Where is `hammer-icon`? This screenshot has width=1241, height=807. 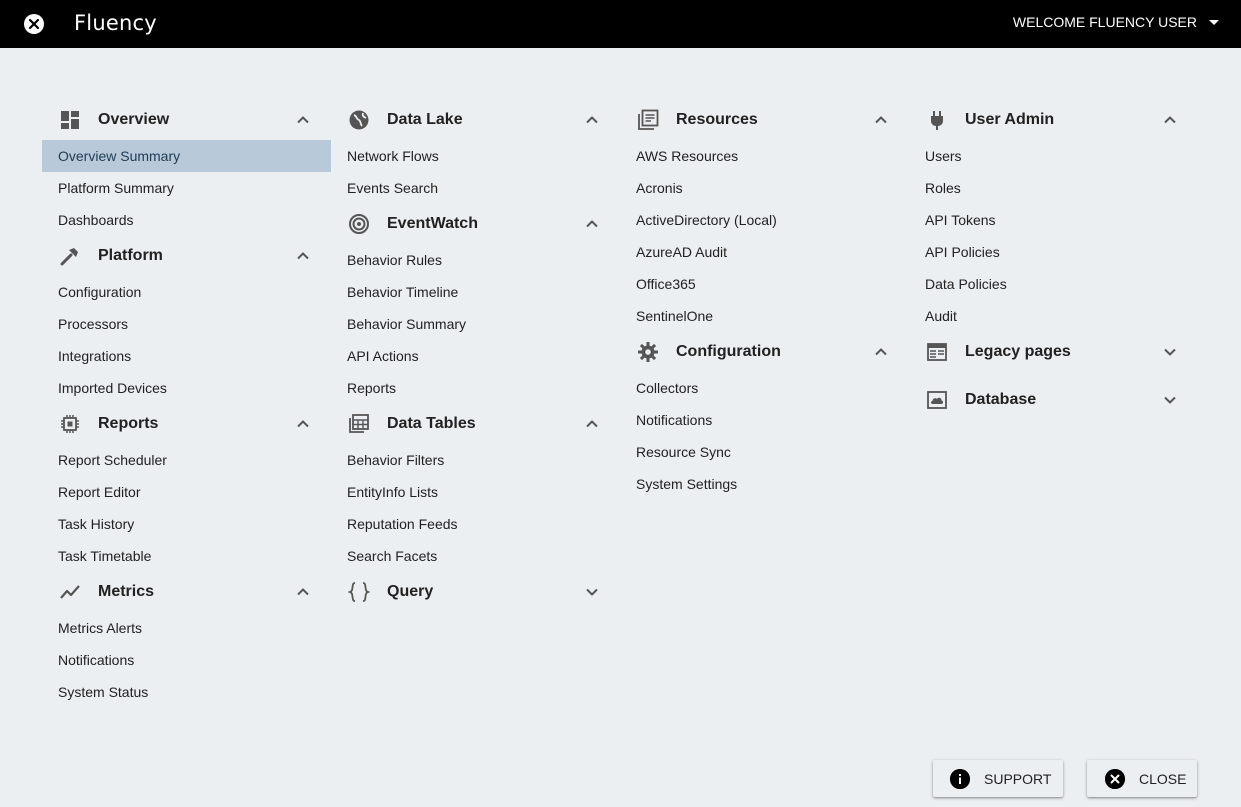 hammer-icon is located at coordinates (70, 256).